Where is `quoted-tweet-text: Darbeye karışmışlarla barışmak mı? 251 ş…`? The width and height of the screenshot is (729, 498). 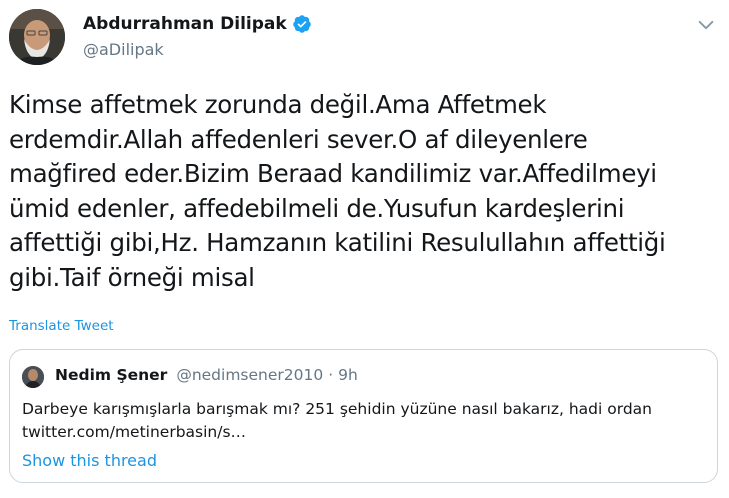 quoted-tweet-text: Darbeye karışmışlarla barışmak mı? 251 ş… is located at coordinates (337, 420).